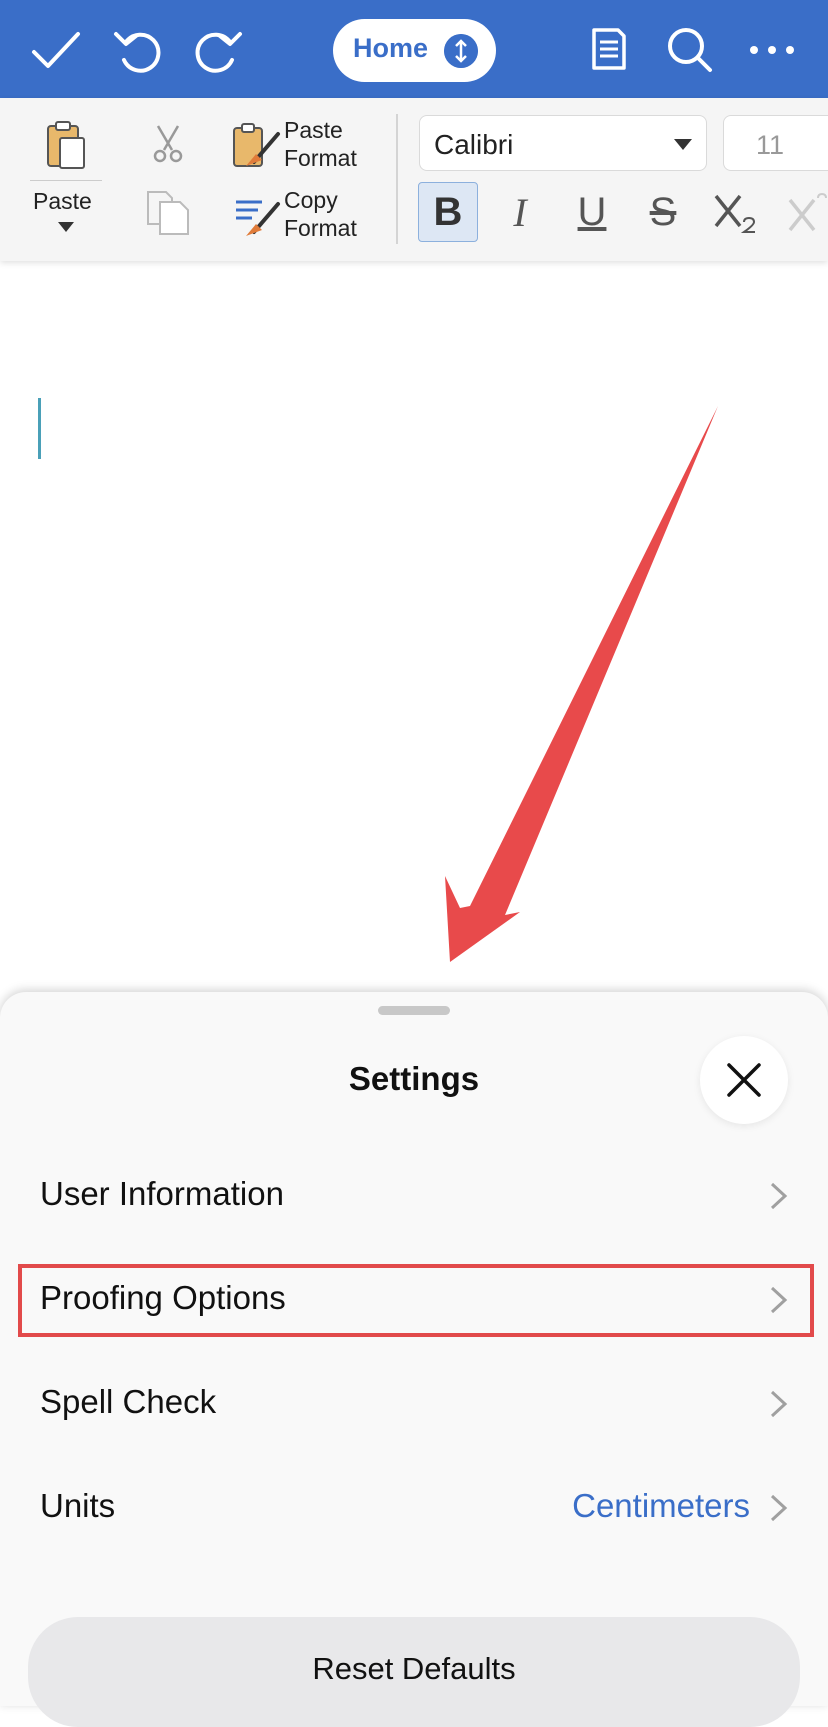 The image size is (828, 1727). Describe the element at coordinates (414, 1507) in the screenshot. I see `settings-row-units: Units Centimeters` at that location.